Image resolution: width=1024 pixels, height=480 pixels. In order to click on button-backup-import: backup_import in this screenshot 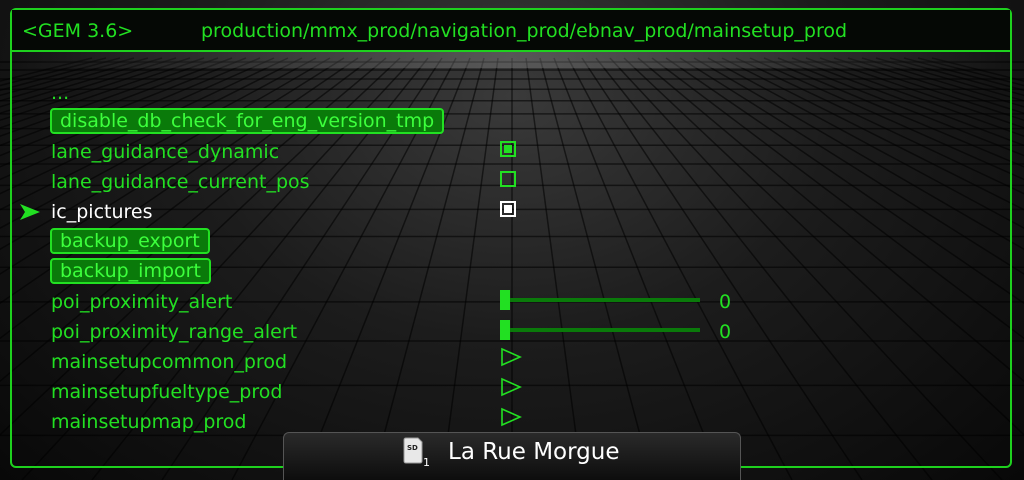, I will do `click(130, 271)`.